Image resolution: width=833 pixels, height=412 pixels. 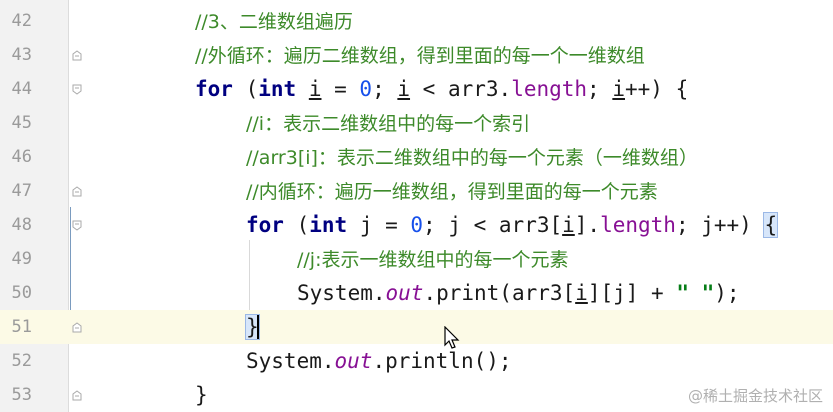 What do you see at coordinates (695, 293) in the screenshot?
I see `string-literal: " "` at bounding box center [695, 293].